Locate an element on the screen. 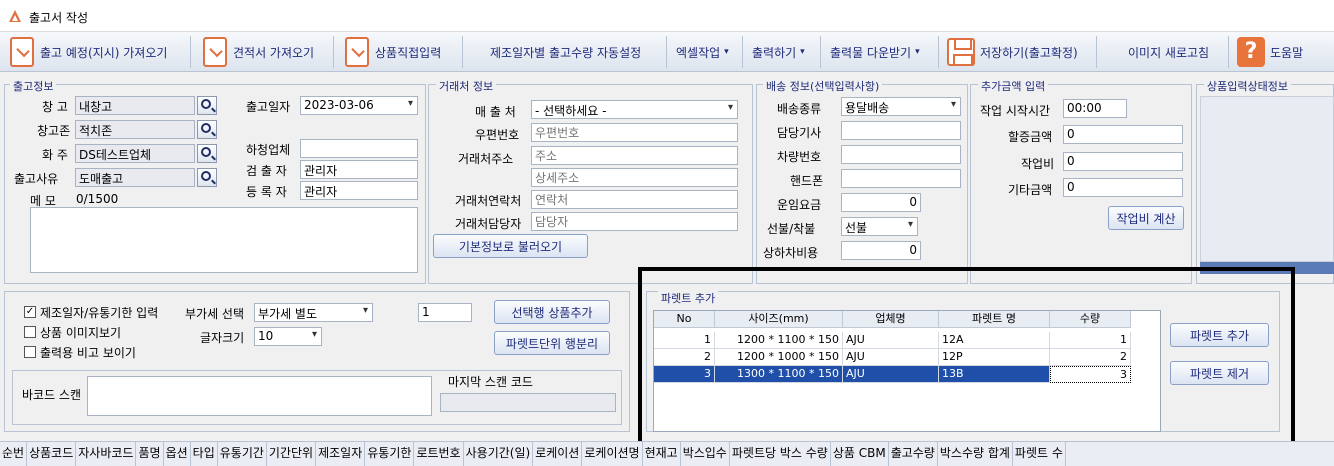 This screenshot has height=466, width=1334. direct-input-button: 상품직접입력 is located at coordinates (393, 52).